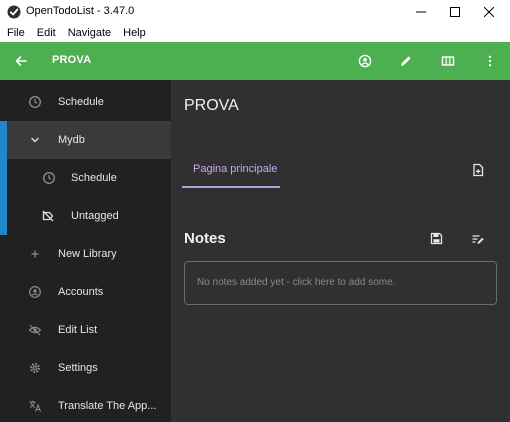  I want to click on tag-off-icon, so click(48, 216).